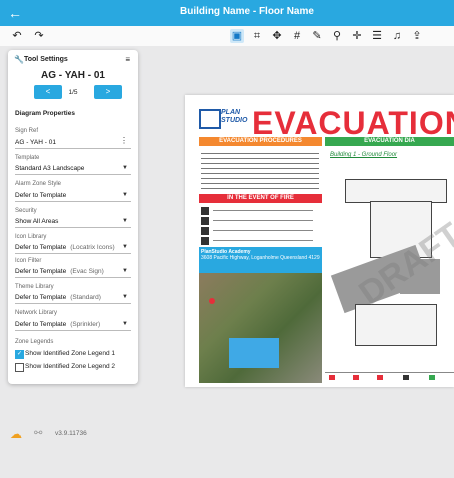 This screenshot has height=478, width=454. I want to click on panel-title: Tool Settings, so click(46, 59).